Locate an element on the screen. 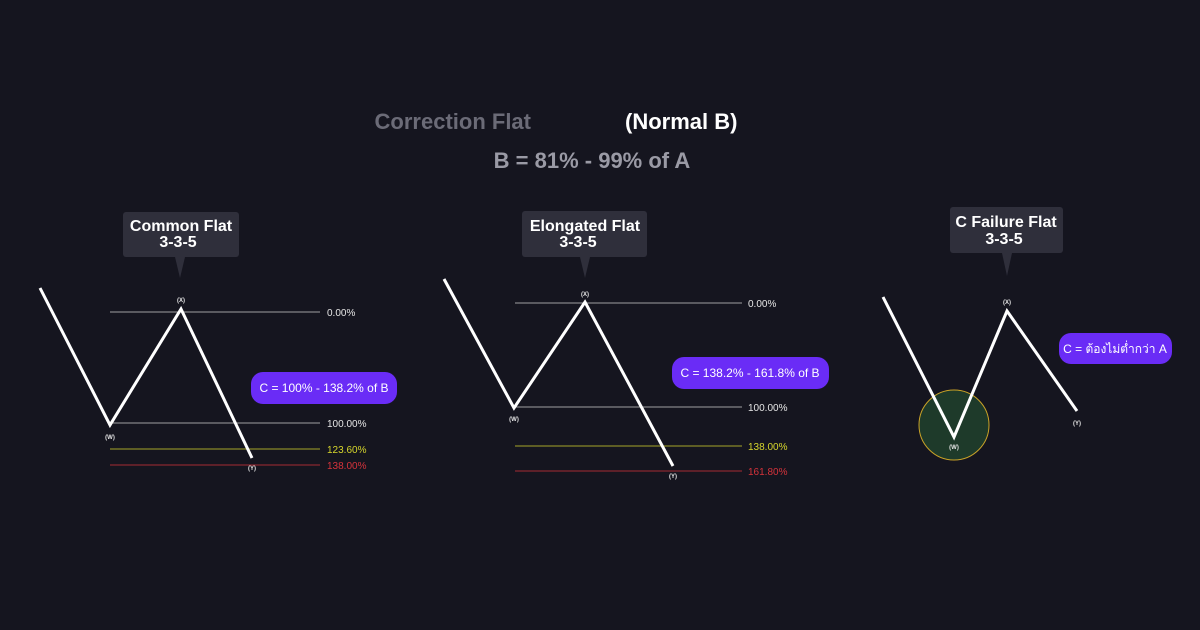 The width and height of the screenshot is (1200, 630). callout-title: Elongated Flat is located at coordinates (585, 226).